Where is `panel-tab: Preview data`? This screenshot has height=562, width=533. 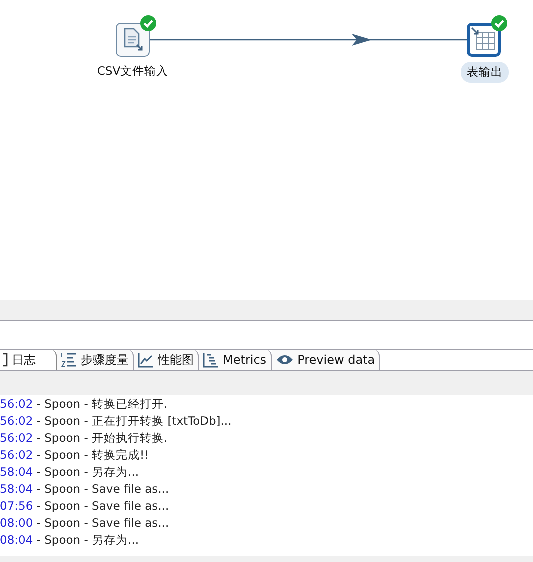 panel-tab: Preview data is located at coordinates (326, 360).